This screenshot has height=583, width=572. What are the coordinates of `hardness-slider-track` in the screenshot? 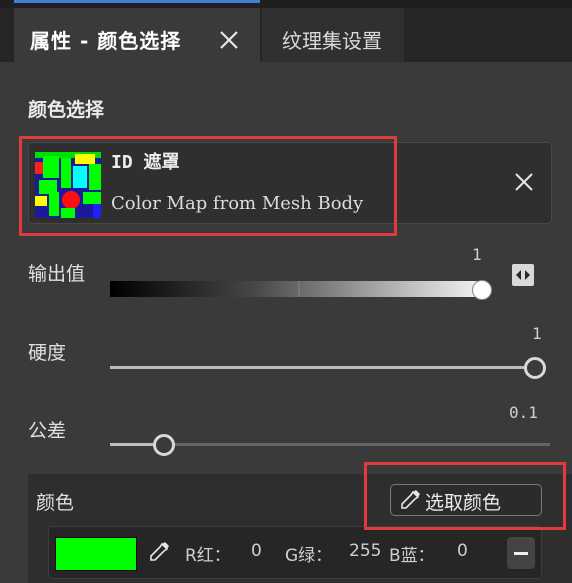 It's located at (319, 367).